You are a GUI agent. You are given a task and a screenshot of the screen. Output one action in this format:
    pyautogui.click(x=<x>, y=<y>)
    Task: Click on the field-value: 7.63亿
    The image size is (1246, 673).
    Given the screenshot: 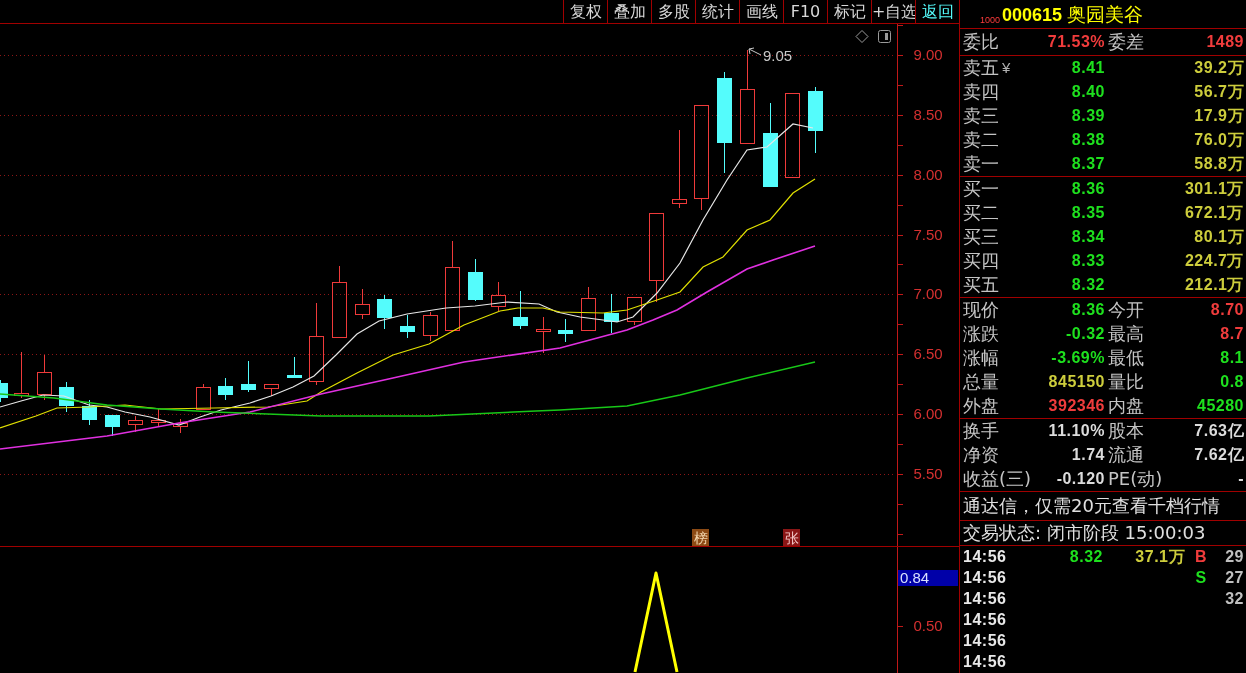 What is the action you would take?
    pyautogui.click(x=1219, y=431)
    